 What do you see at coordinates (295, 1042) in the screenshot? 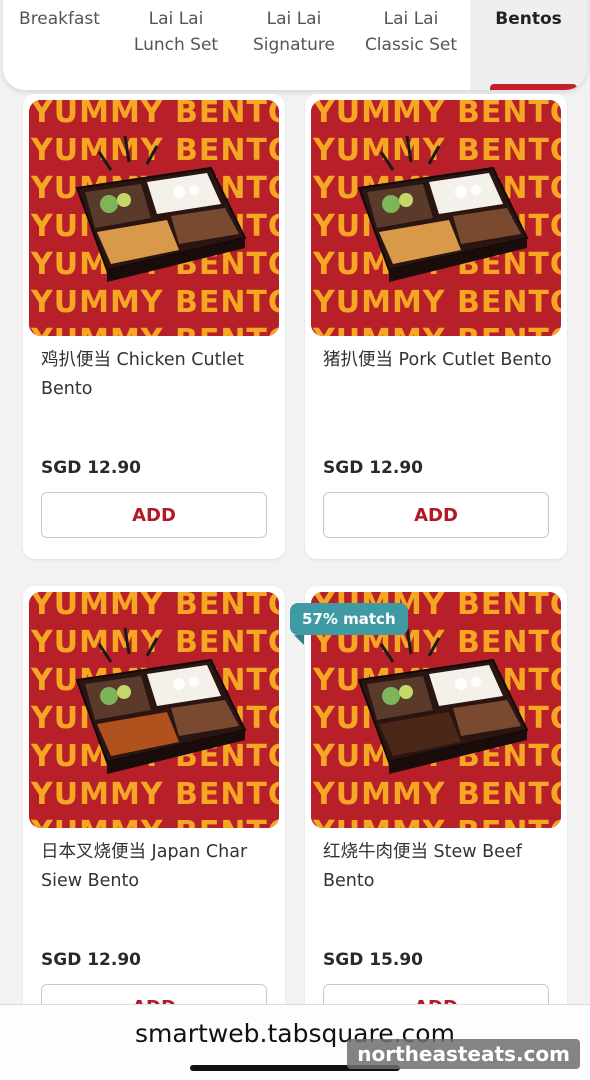
I see `browser-address-bar: smartweb.tabsquare.com northeasteats.com` at bounding box center [295, 1042].